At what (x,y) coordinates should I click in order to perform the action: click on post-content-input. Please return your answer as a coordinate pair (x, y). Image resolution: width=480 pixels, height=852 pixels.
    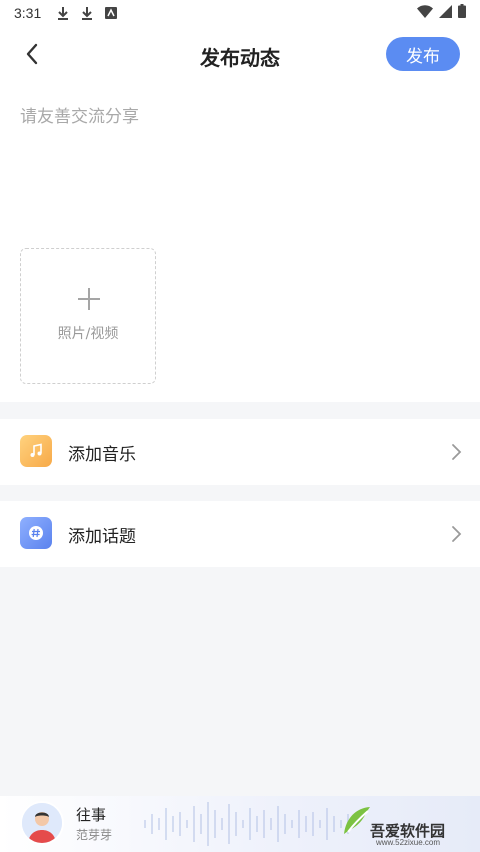
    Looking at the image, I should click on (240, 167).